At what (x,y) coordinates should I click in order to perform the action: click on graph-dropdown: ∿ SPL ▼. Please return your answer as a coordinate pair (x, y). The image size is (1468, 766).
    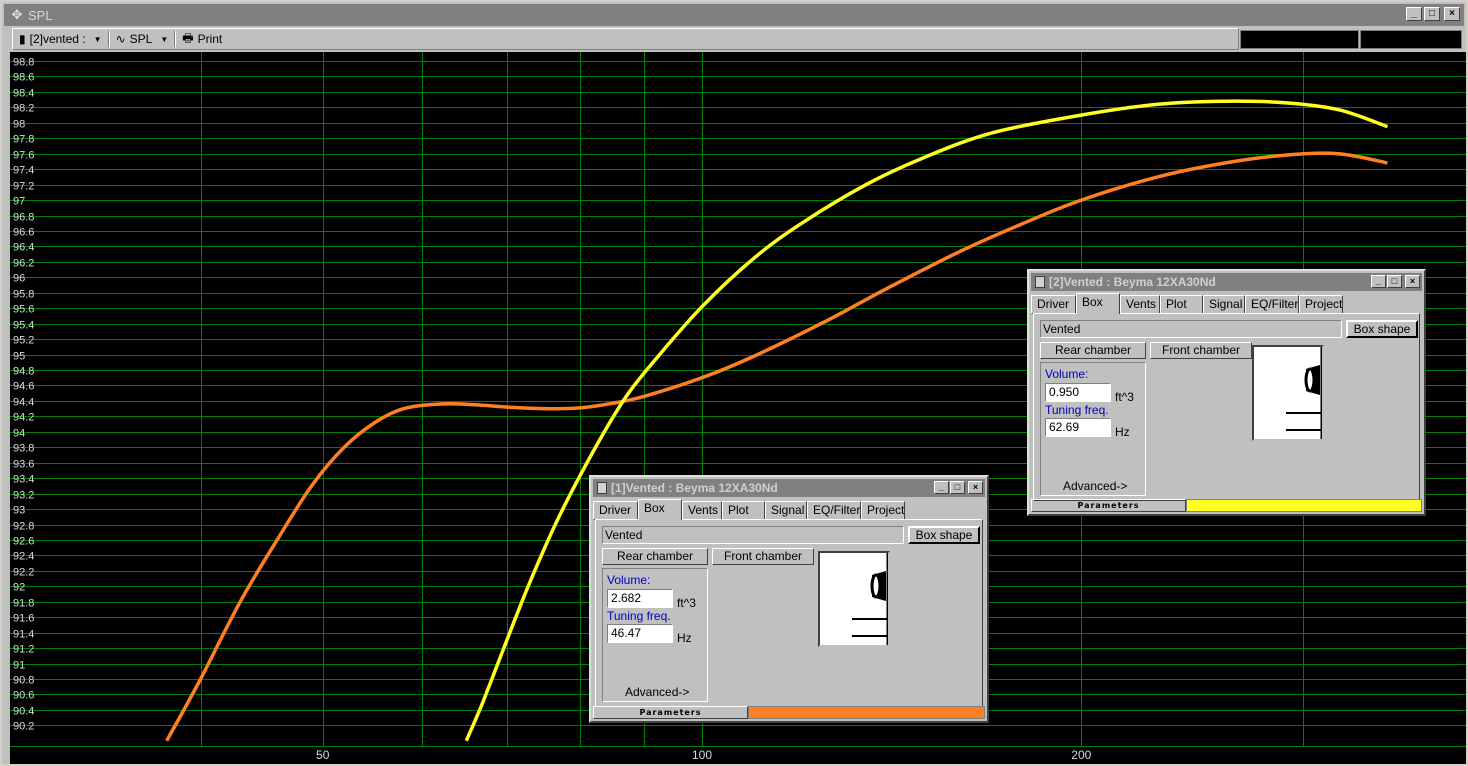
    Looking at the image, I should click on (142, 39).